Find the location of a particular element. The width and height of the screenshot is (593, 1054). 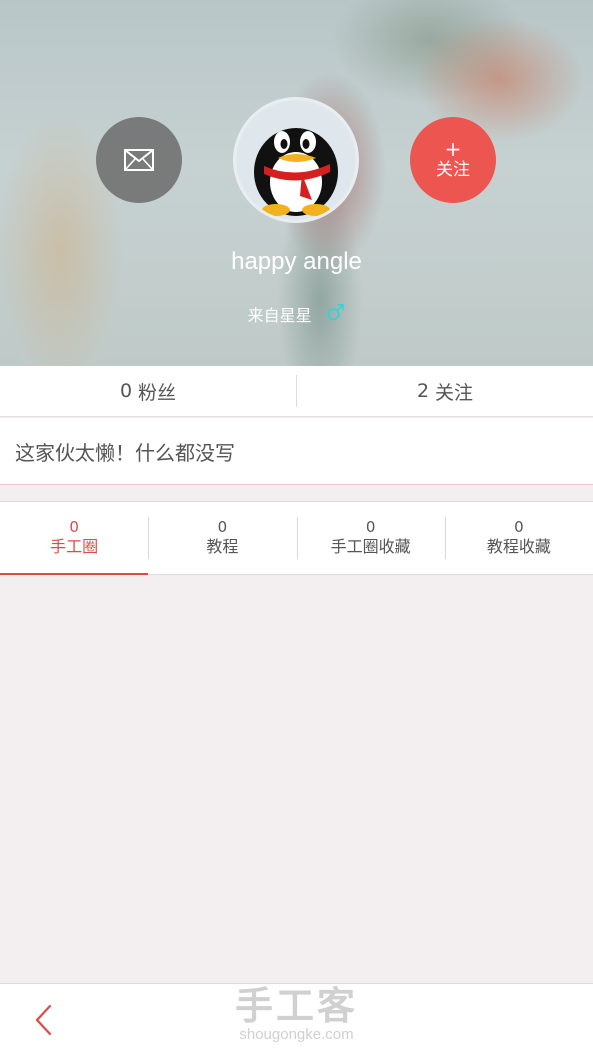

fans-count: 0 is located at coordinates (126, 391).